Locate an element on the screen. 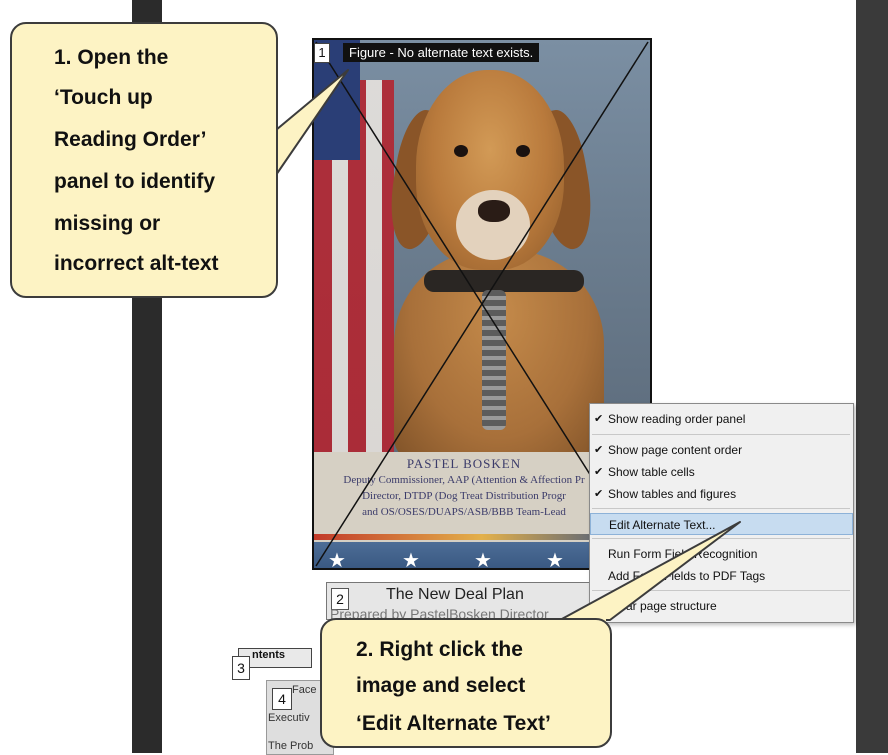  callout-text: image and select is located at coordinates (441, 685).